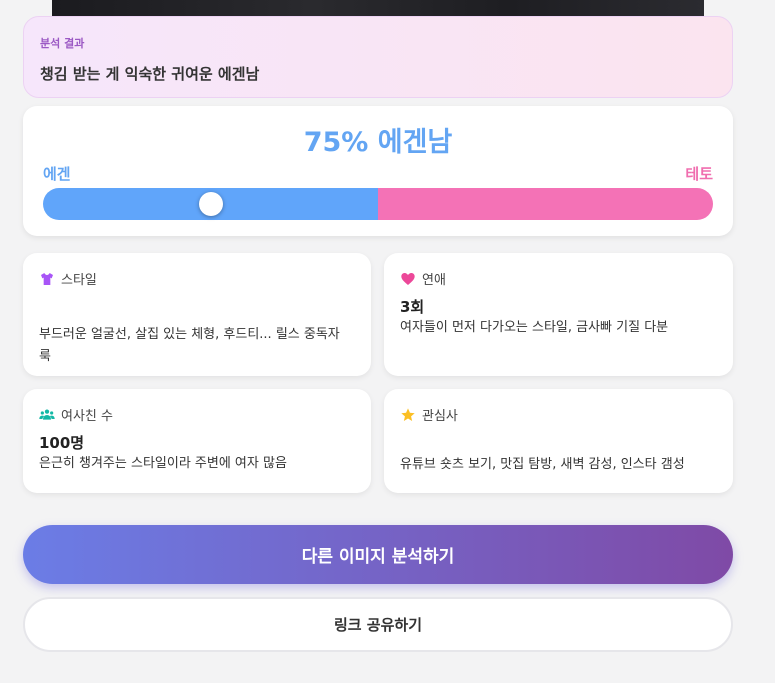 The image size is (775, 683). What do you see at coordinates (57, 174) in the screenshot?
I see `egen-label: 에겐` at bounding box center [57, 174].